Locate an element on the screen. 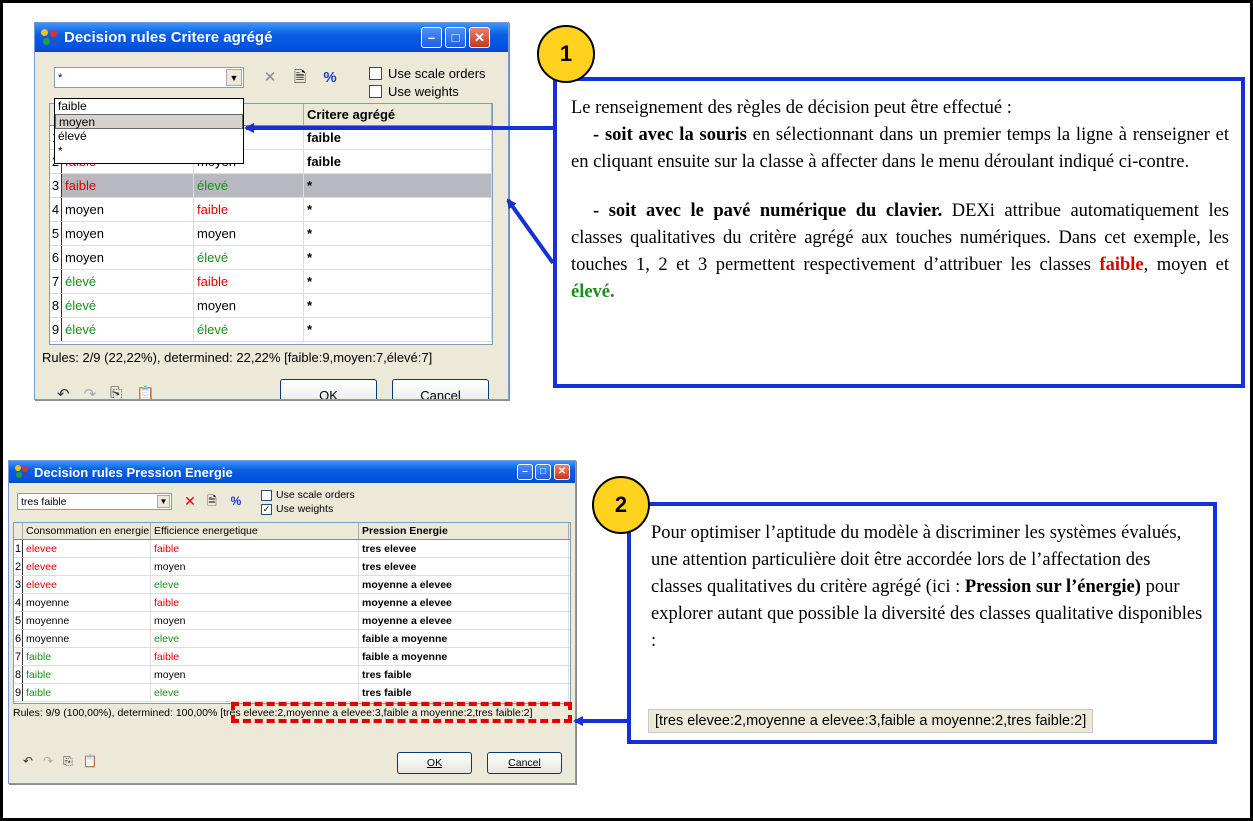  class-combo: * ▼ is located at coordinates (149, 77).